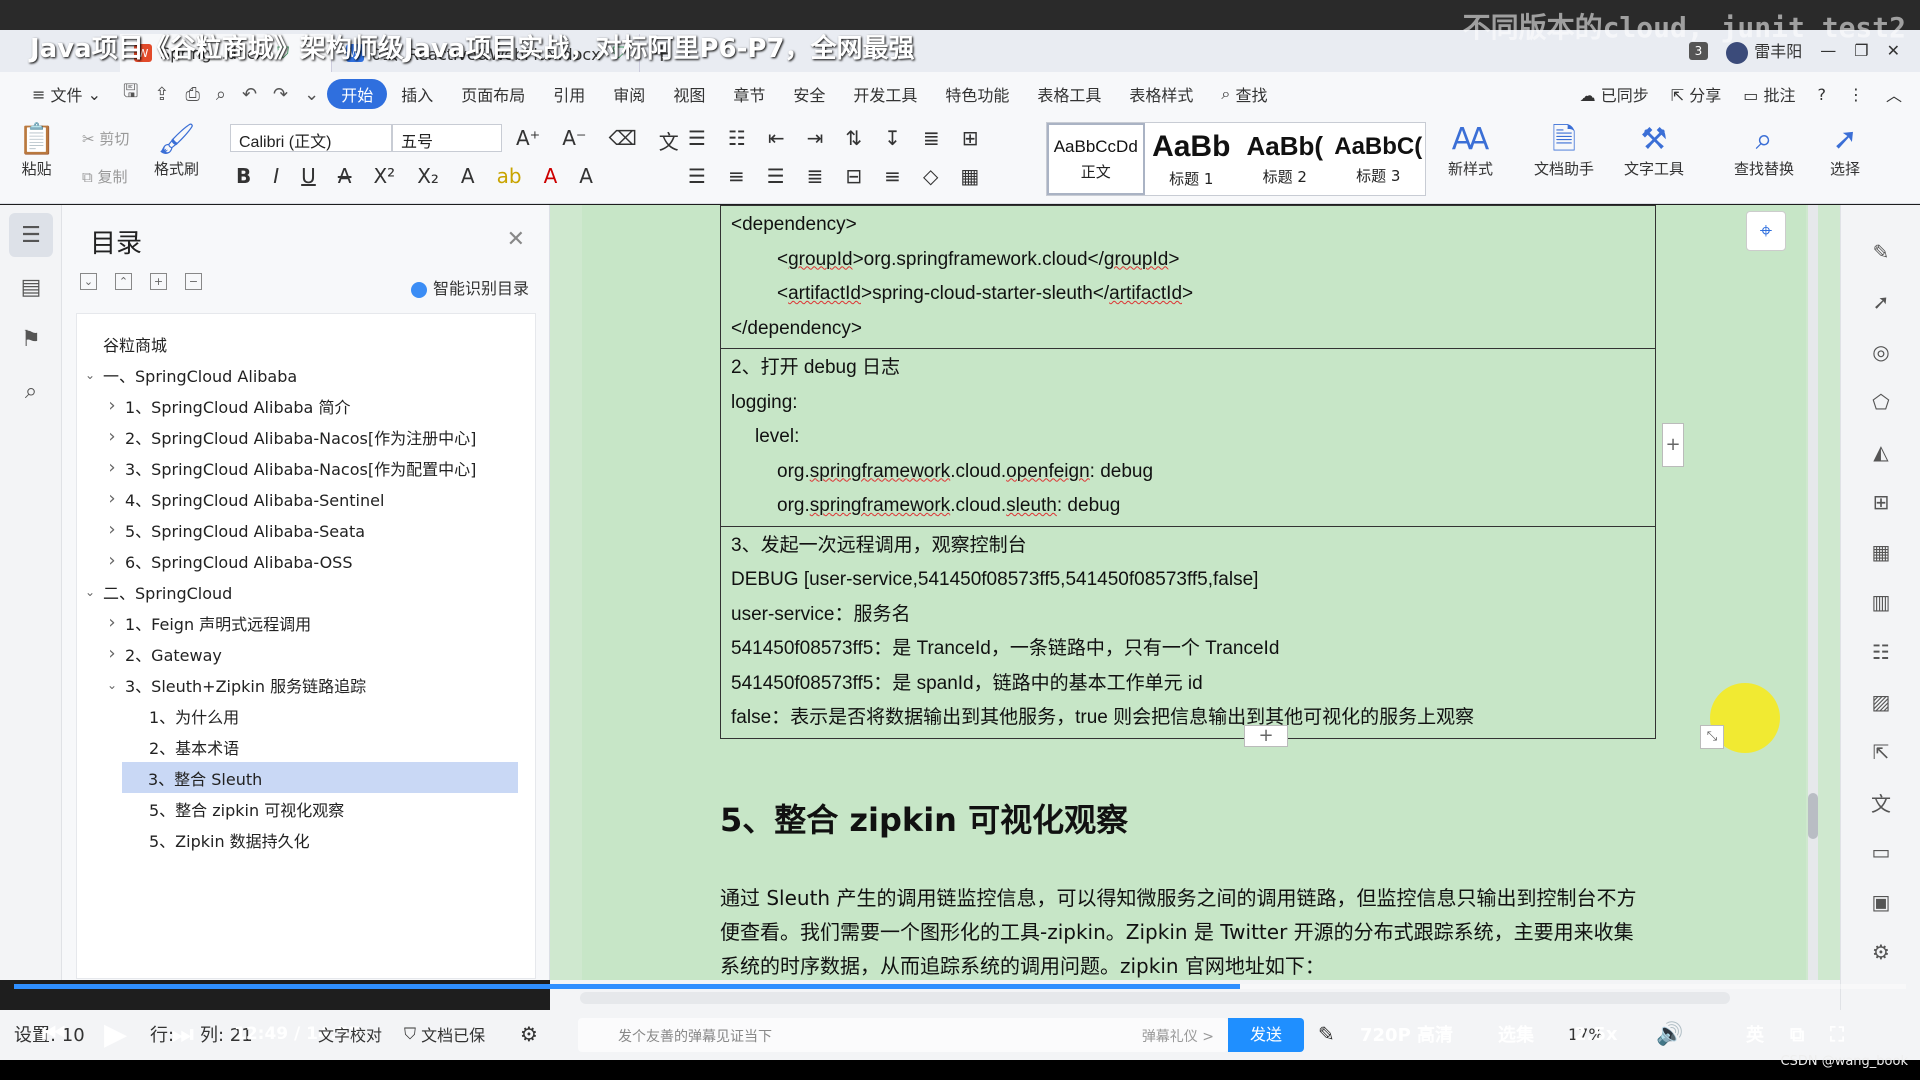  What do you see at coordinates (123, 281) in the screenshot?
I see `expand-all-icon: ⌃` at bounding box center [123, 281].